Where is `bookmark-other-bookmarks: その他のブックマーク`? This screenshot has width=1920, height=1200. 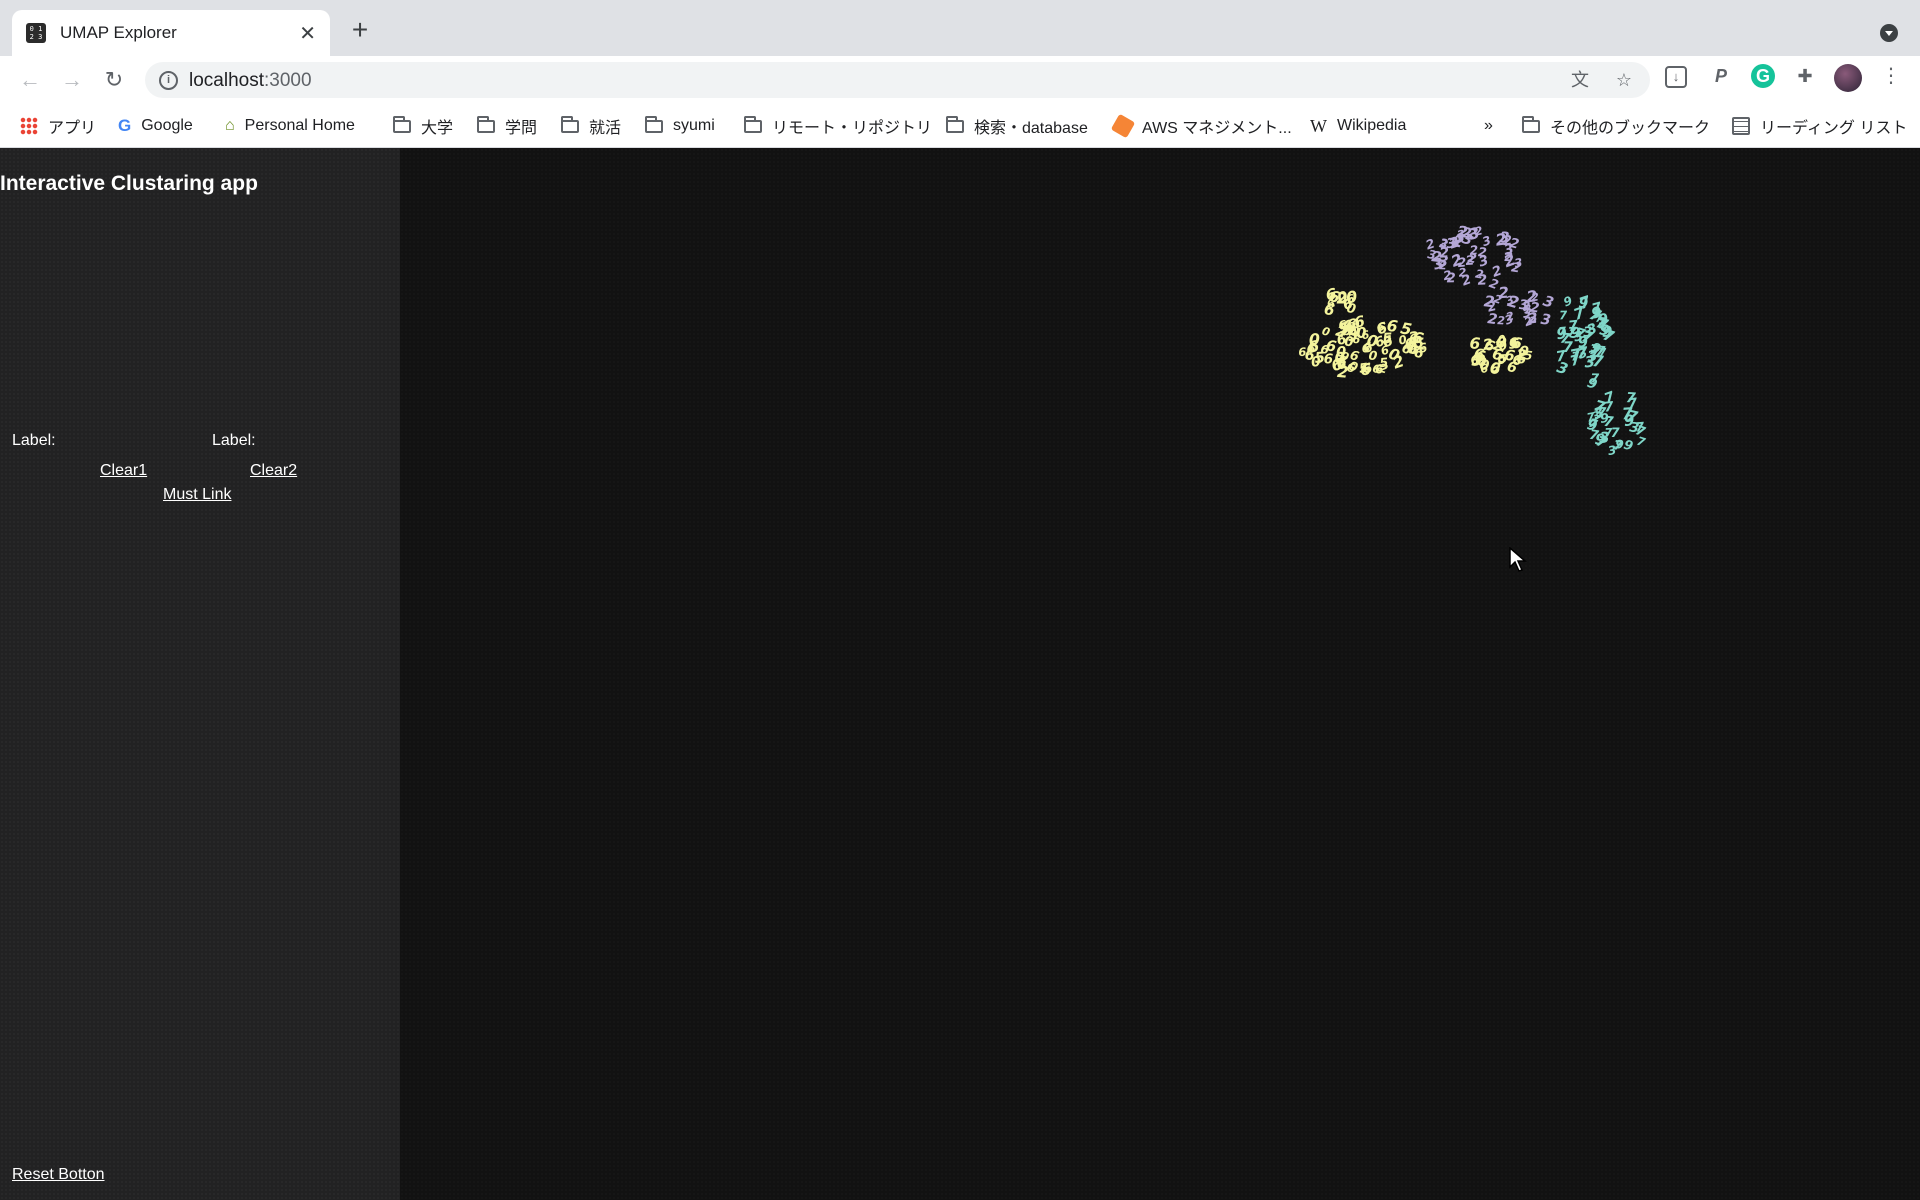 bookmark-other-bookmarks: その他のブックマーク is located at coordinates (1616, 126).